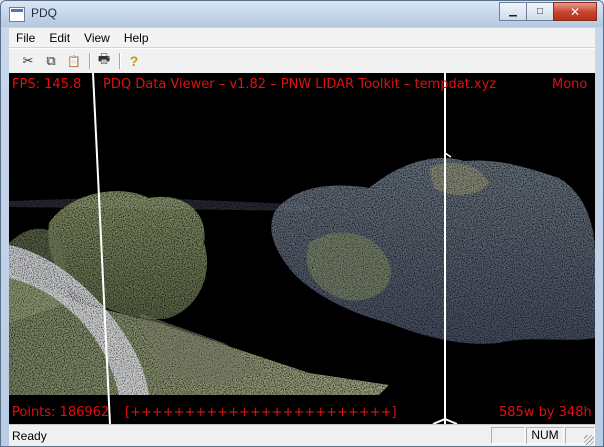  I want to click on maximize-button: □, so click(540, 11).